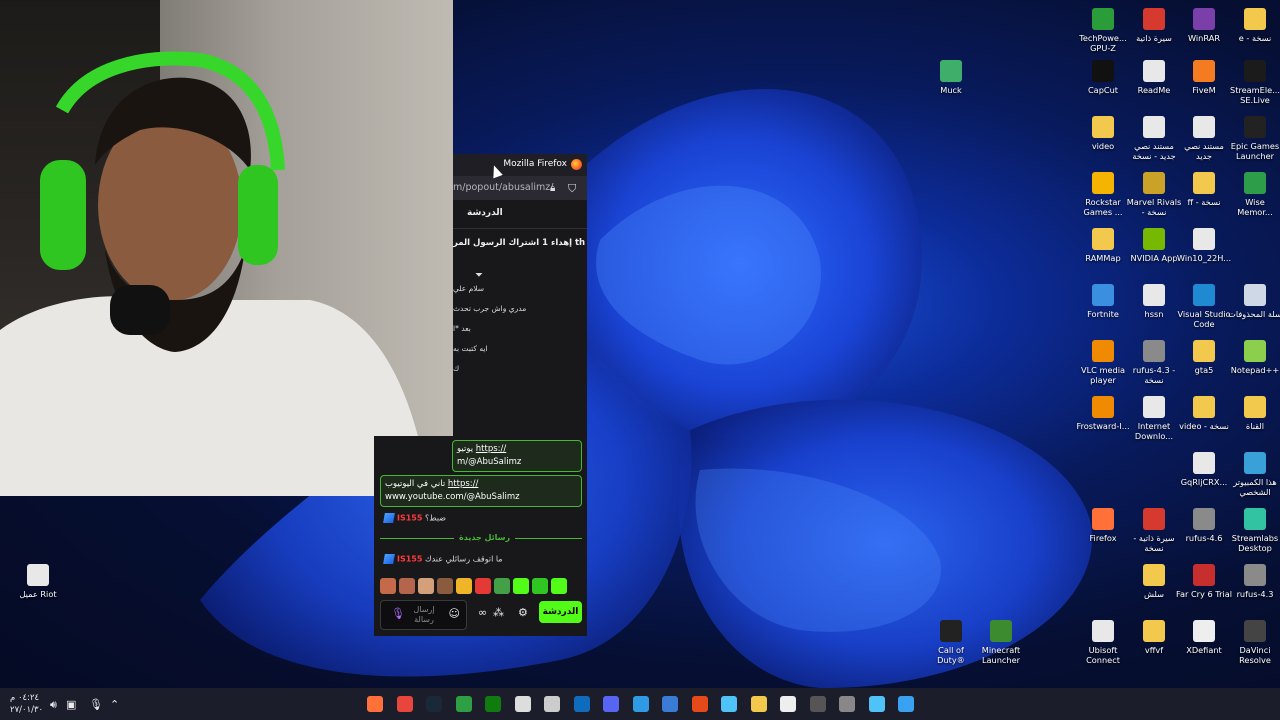  Describe the element at coordinates (1154, 530) in the screenshot. I see `desktop-icon: سيرة ذاتية - نسخة` at that location.